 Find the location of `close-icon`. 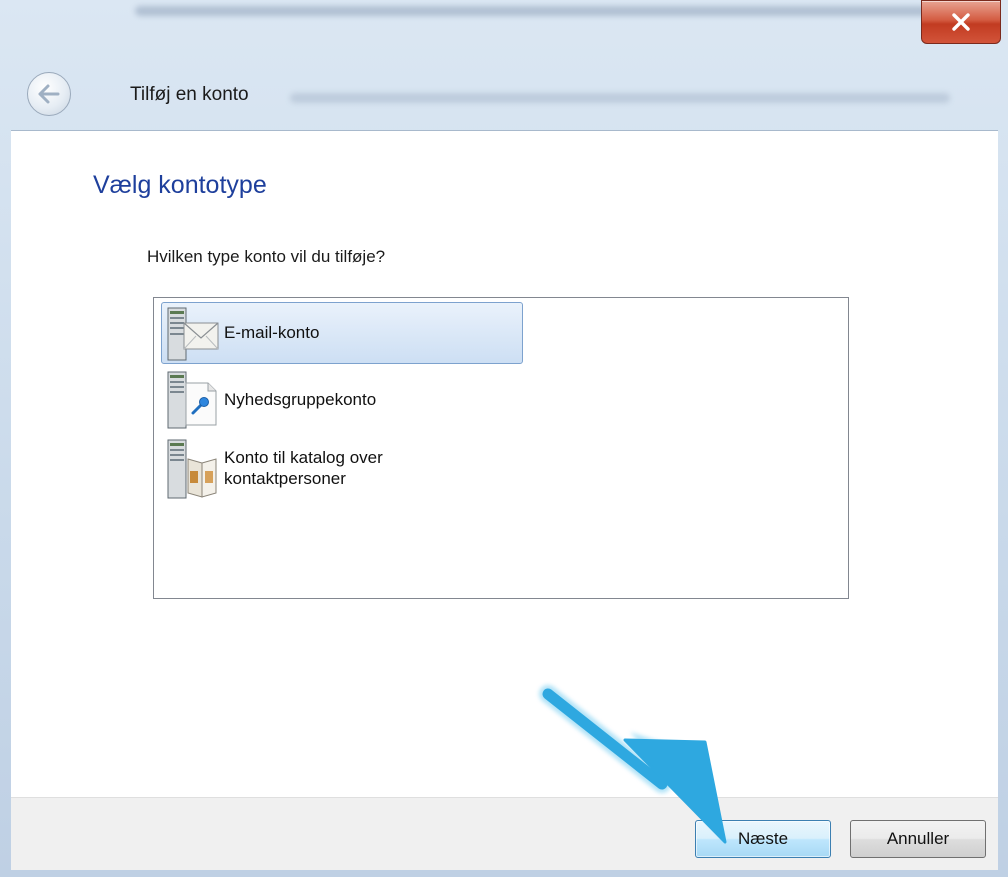

close-icon is located at coordinates (961, 22).